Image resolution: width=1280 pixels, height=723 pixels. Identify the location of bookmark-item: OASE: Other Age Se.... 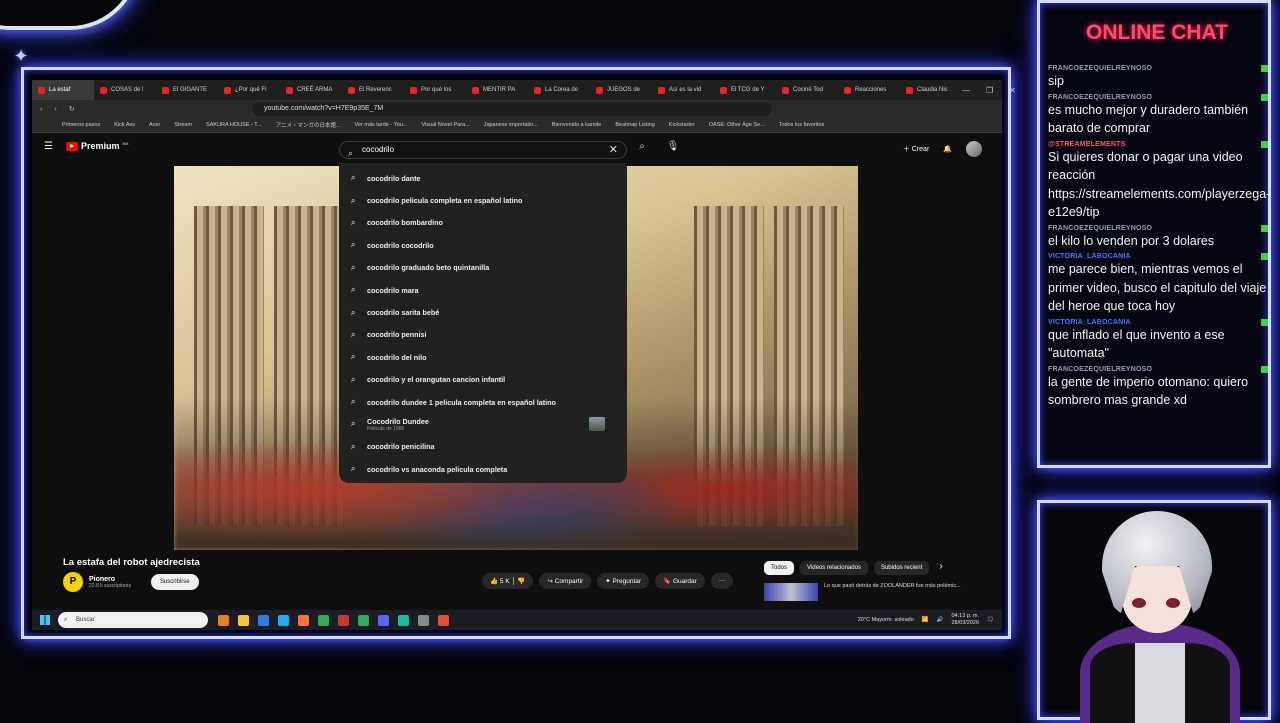
(737, 125).